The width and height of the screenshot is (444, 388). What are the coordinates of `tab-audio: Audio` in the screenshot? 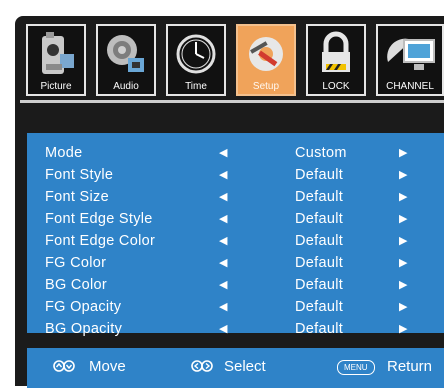 It's located at (126, 60).